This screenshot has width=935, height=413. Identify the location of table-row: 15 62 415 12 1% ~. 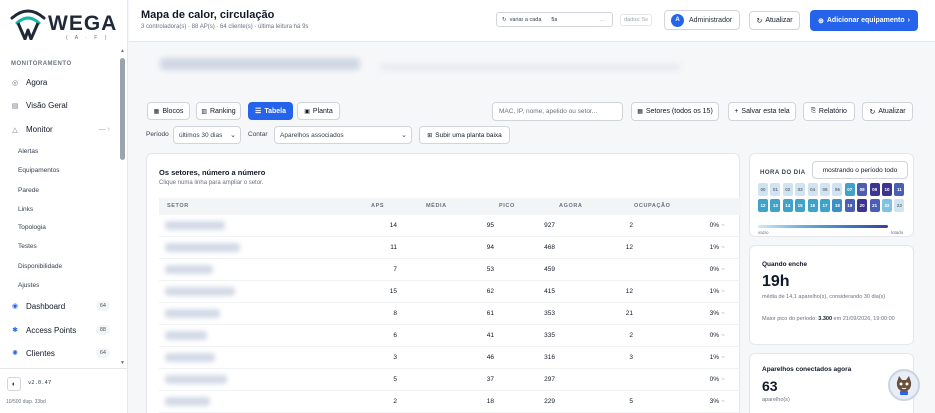
(450, 292).